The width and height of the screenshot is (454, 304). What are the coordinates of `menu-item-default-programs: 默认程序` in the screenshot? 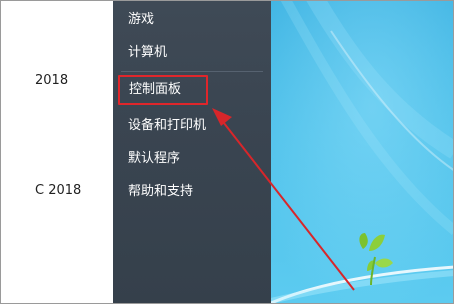 It's located at (191, 159).